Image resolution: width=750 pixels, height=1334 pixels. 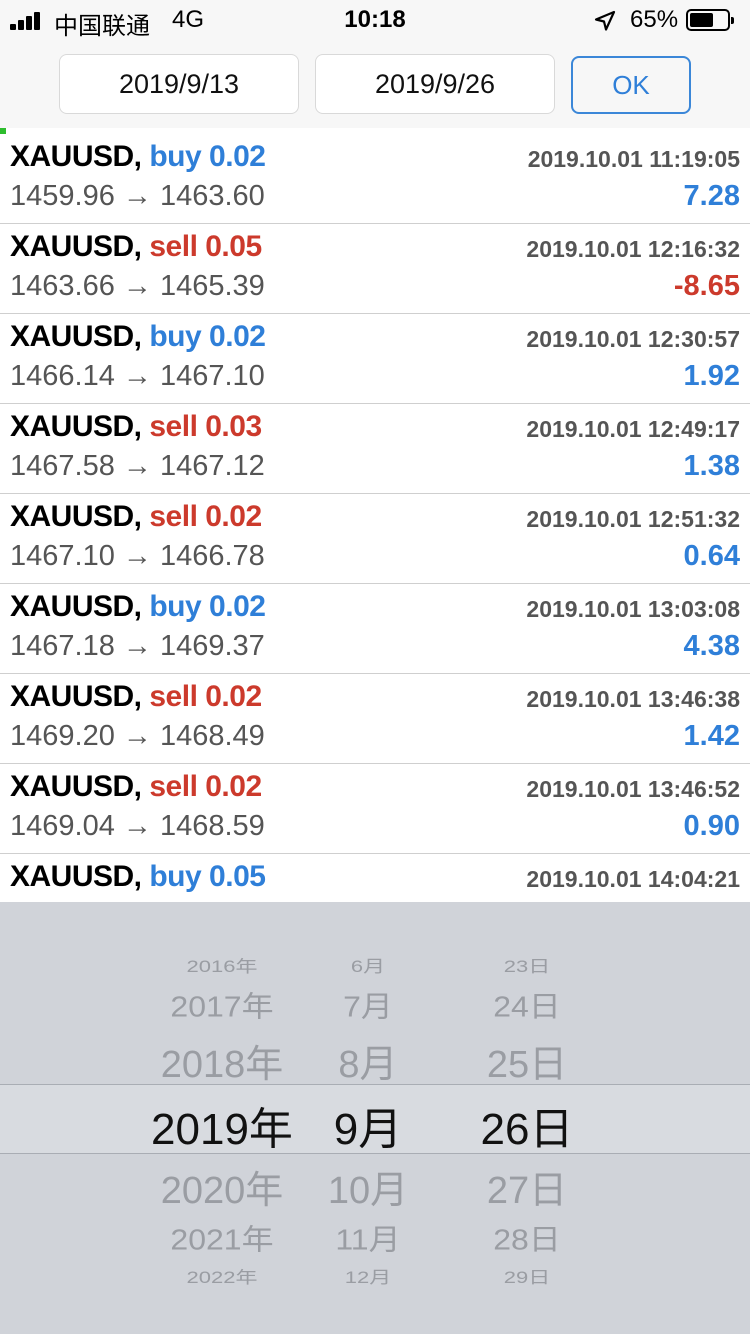 I want to click on close-price: 1468.59, so click(x=212, y=826).